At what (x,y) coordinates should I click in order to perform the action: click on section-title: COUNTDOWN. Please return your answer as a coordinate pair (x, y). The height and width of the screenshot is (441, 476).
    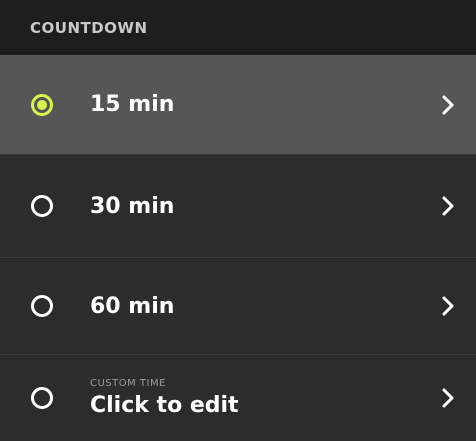
    Looking at the image, I should click on (89, 27).